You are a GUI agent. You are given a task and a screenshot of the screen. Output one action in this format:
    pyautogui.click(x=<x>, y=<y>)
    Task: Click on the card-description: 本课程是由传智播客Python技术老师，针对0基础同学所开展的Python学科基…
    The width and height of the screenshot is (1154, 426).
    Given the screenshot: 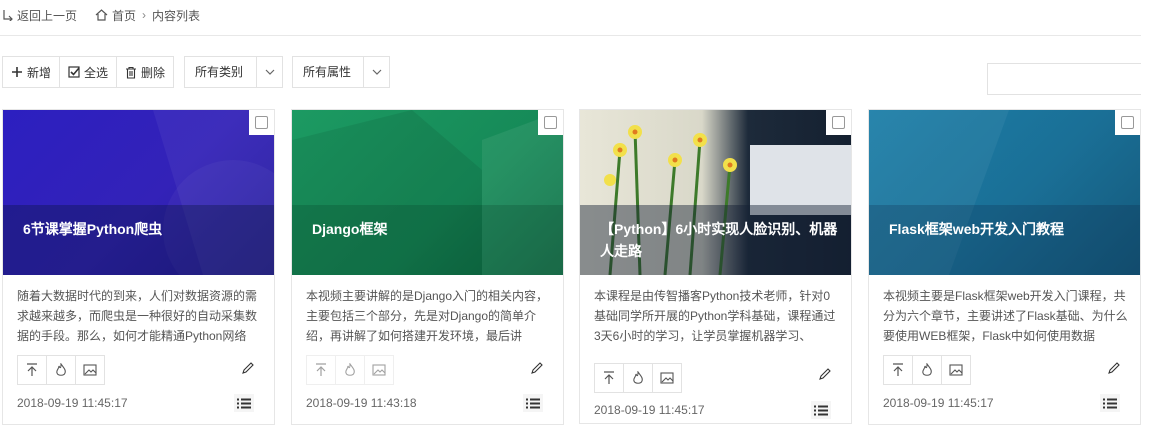 What is the action you would take?
    pyautogui.click(x=715, y=316)
    